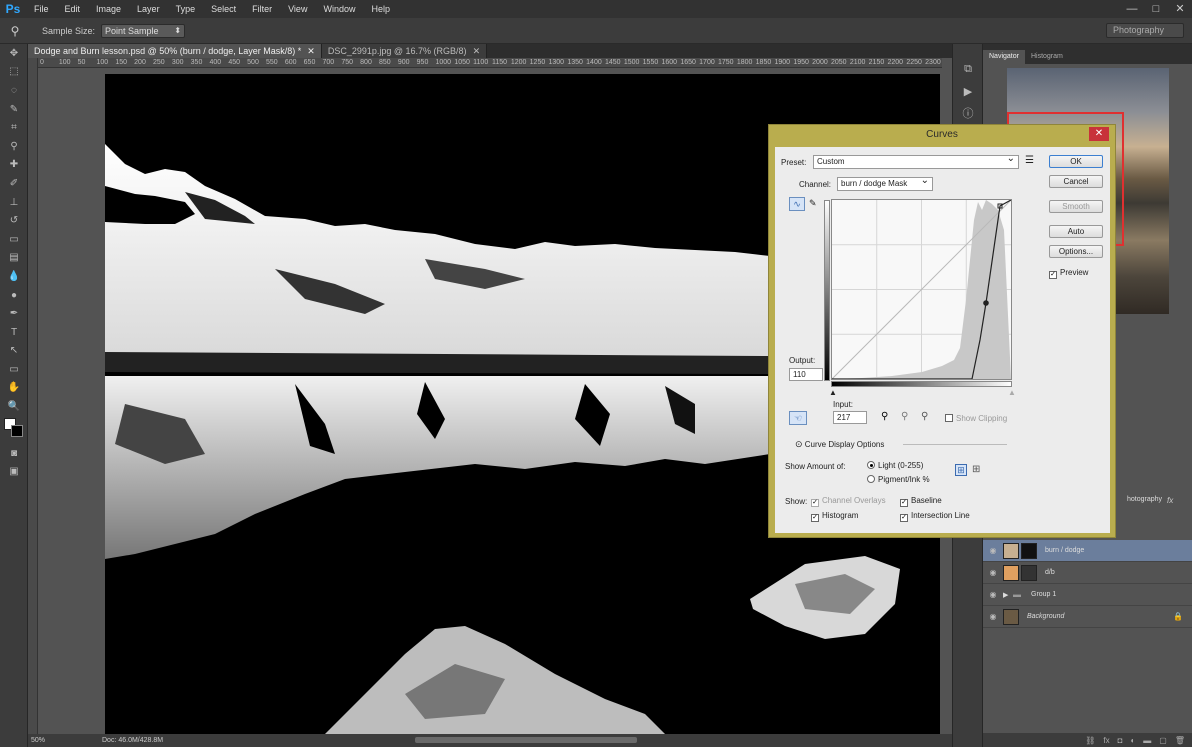 This screenshot has height=747, width=1192. Describe the element at coordinates (968, 91) in the screenshot. I see `actions-play-icon: ▶` at that location.